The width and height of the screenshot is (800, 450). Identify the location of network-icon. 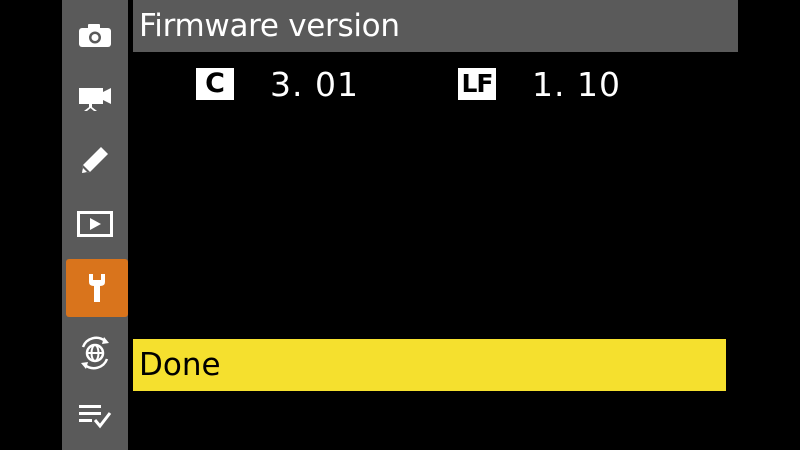
(95, 353).